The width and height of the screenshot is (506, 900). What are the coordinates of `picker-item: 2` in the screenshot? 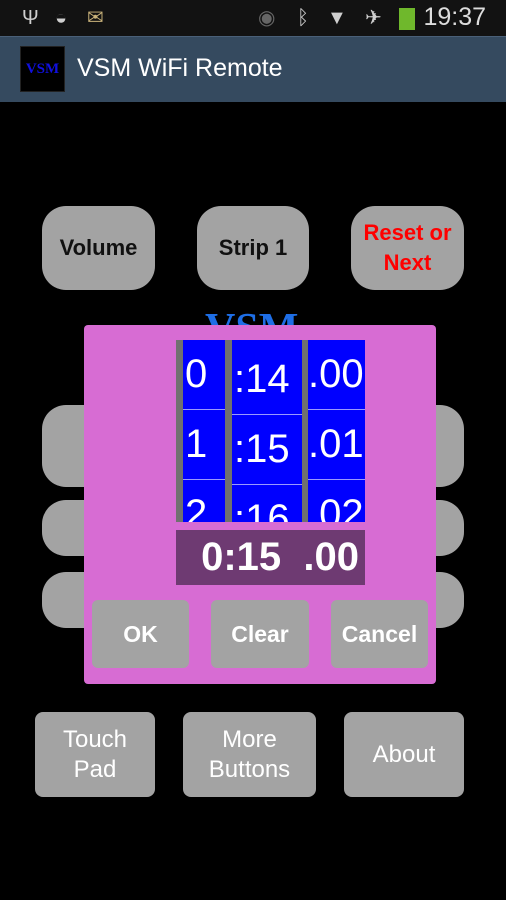 It's located at (204, 501).